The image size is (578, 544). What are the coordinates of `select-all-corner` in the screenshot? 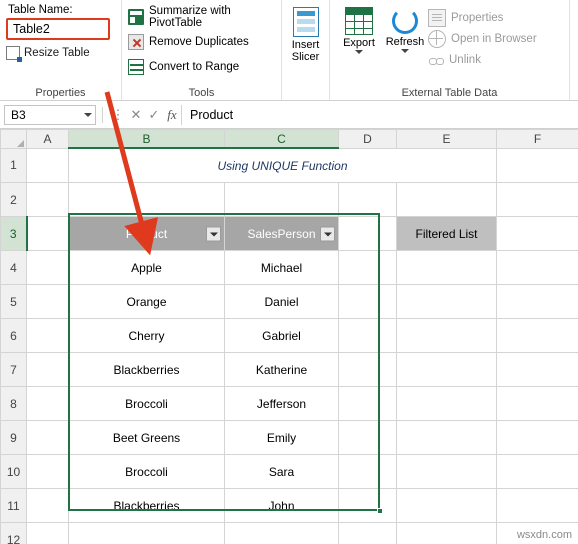 It's located at (14, 139).